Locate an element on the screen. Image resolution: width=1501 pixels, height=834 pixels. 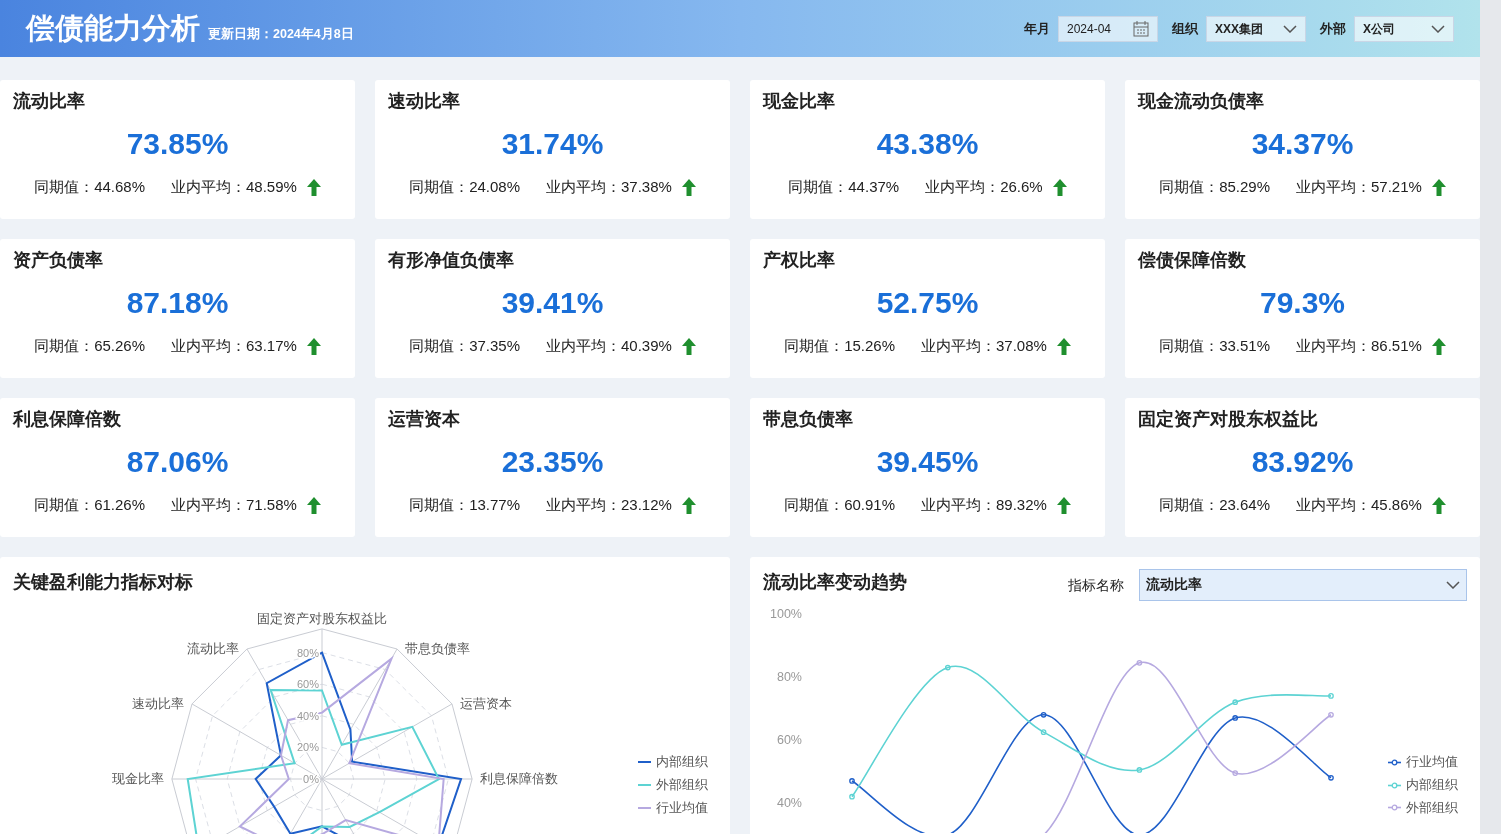
metric-value: 79.3% is located at coordinates (1302, 303).